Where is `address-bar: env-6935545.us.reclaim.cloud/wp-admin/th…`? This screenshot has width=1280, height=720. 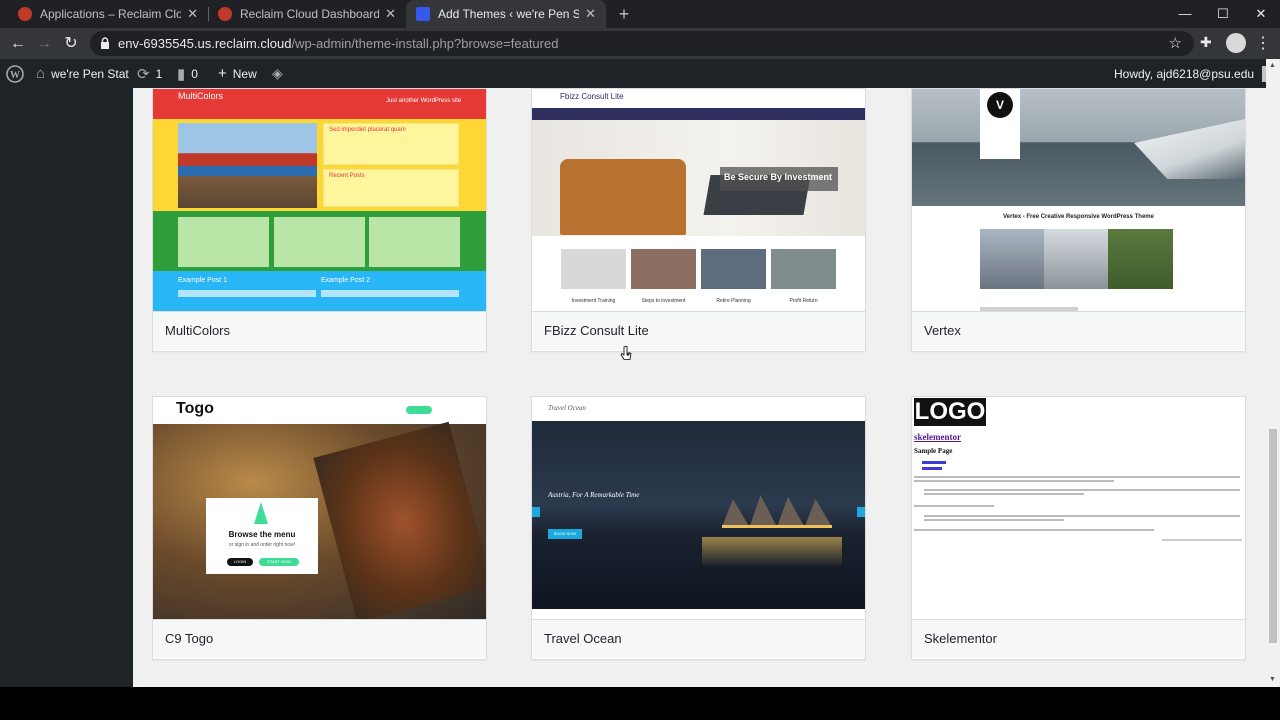
address-bar: env-6935545.us.reclaim.cloud/wp-admin/th… is located at coordinates (642, 43).